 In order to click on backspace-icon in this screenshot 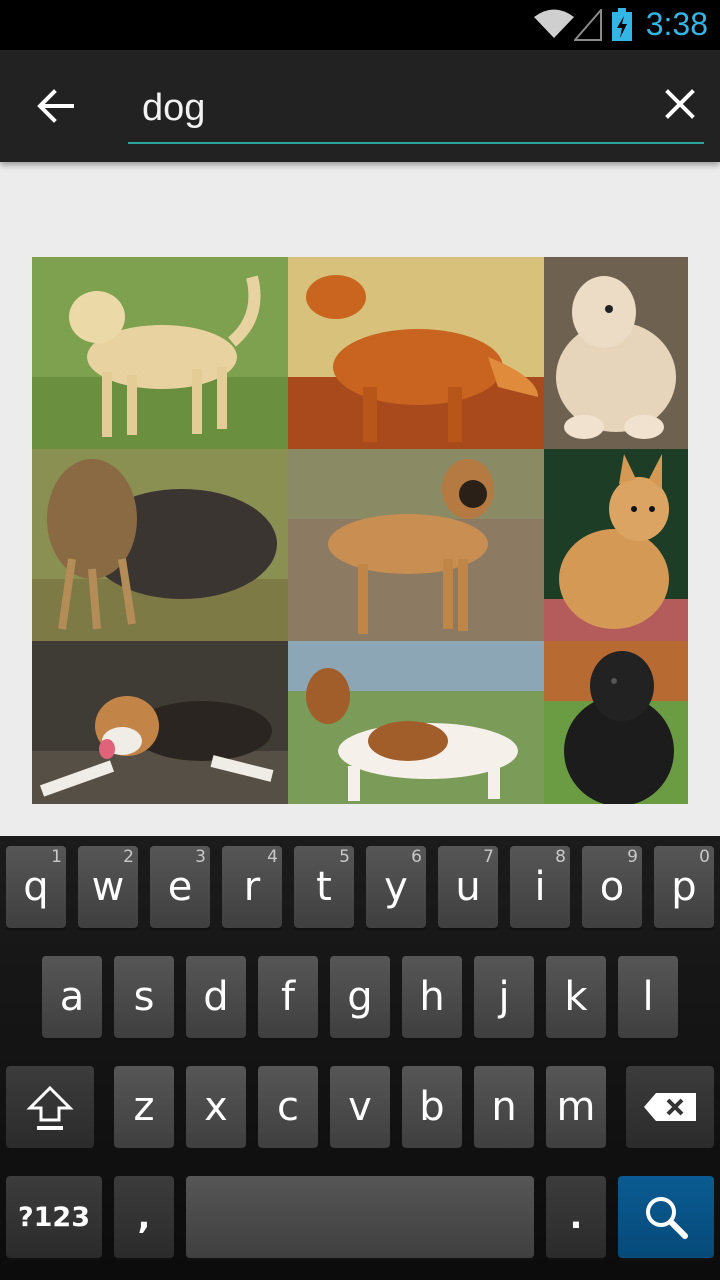, I will do `click(670, 1107)`.